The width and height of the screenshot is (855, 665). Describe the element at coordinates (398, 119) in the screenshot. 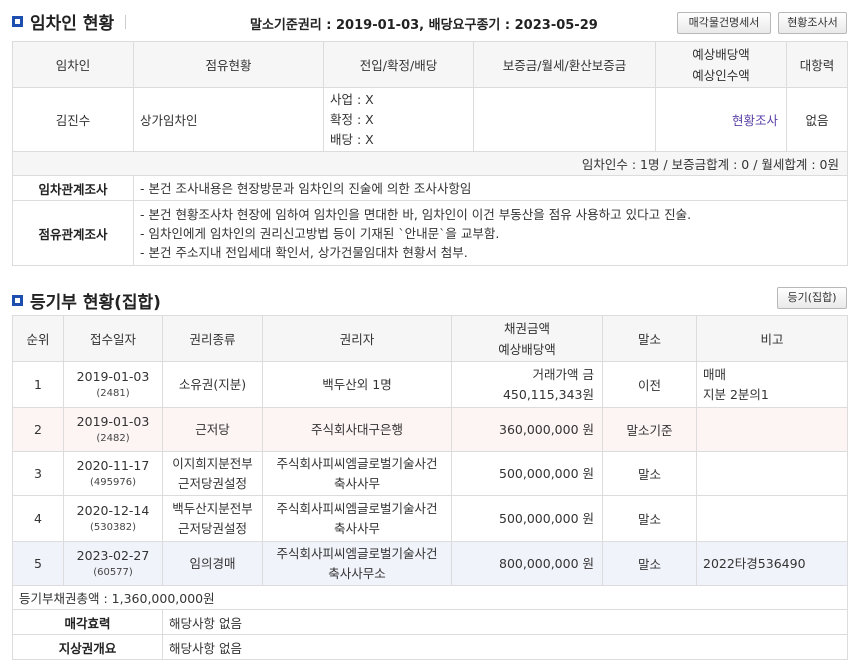

I see `tenant-move-in: 사업 : X 확정 : X 배당 : X` at that location.